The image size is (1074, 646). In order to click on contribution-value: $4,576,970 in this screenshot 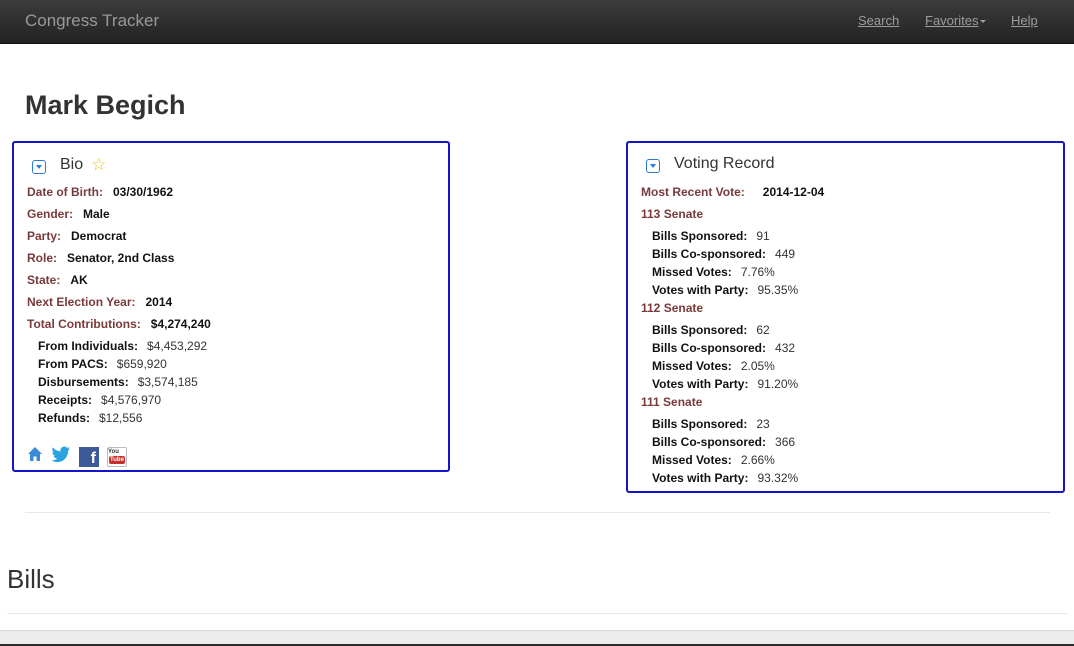, I will do `click(131, 400)`.